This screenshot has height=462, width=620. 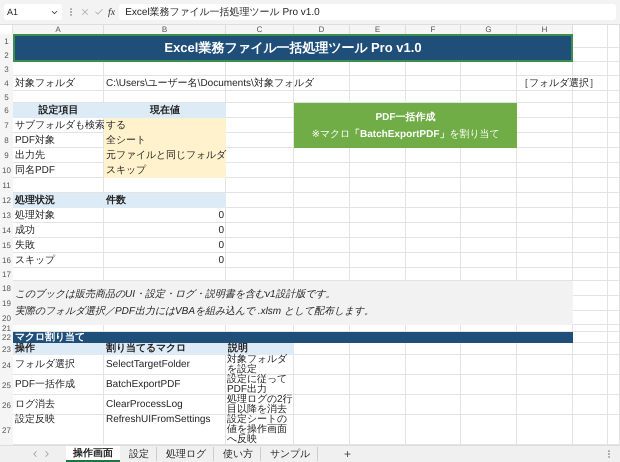 I want to click on cancel-icon, so click(x=85, y=12).